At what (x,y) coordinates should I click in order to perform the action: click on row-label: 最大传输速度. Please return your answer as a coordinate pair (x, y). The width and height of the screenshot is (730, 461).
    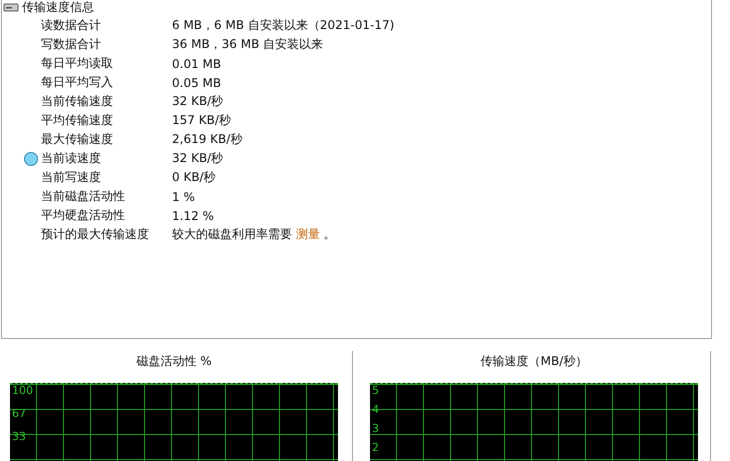
    Looking at the image, I should click on (77, 139).